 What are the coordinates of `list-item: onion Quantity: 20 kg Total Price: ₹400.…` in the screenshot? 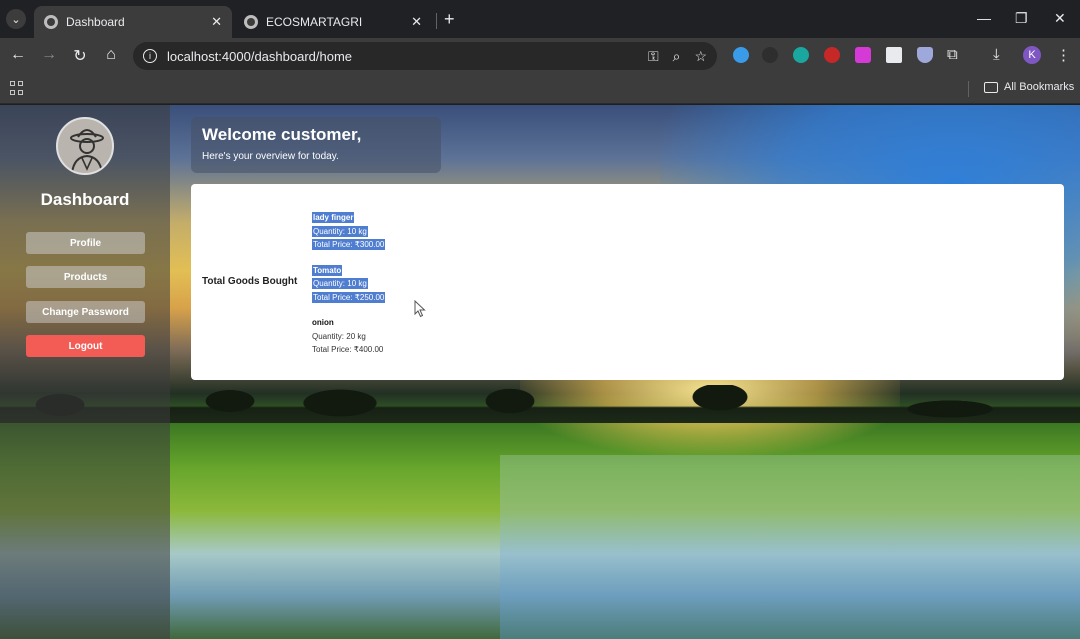 It's located at (348, 336).